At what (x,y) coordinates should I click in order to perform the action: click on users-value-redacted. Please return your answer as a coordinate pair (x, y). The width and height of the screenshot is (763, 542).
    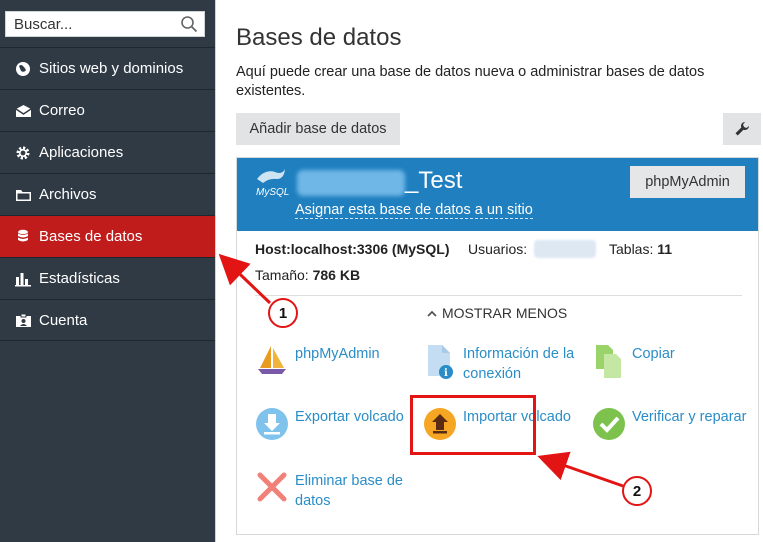
    Looking at the image, I should click on (565, 249).